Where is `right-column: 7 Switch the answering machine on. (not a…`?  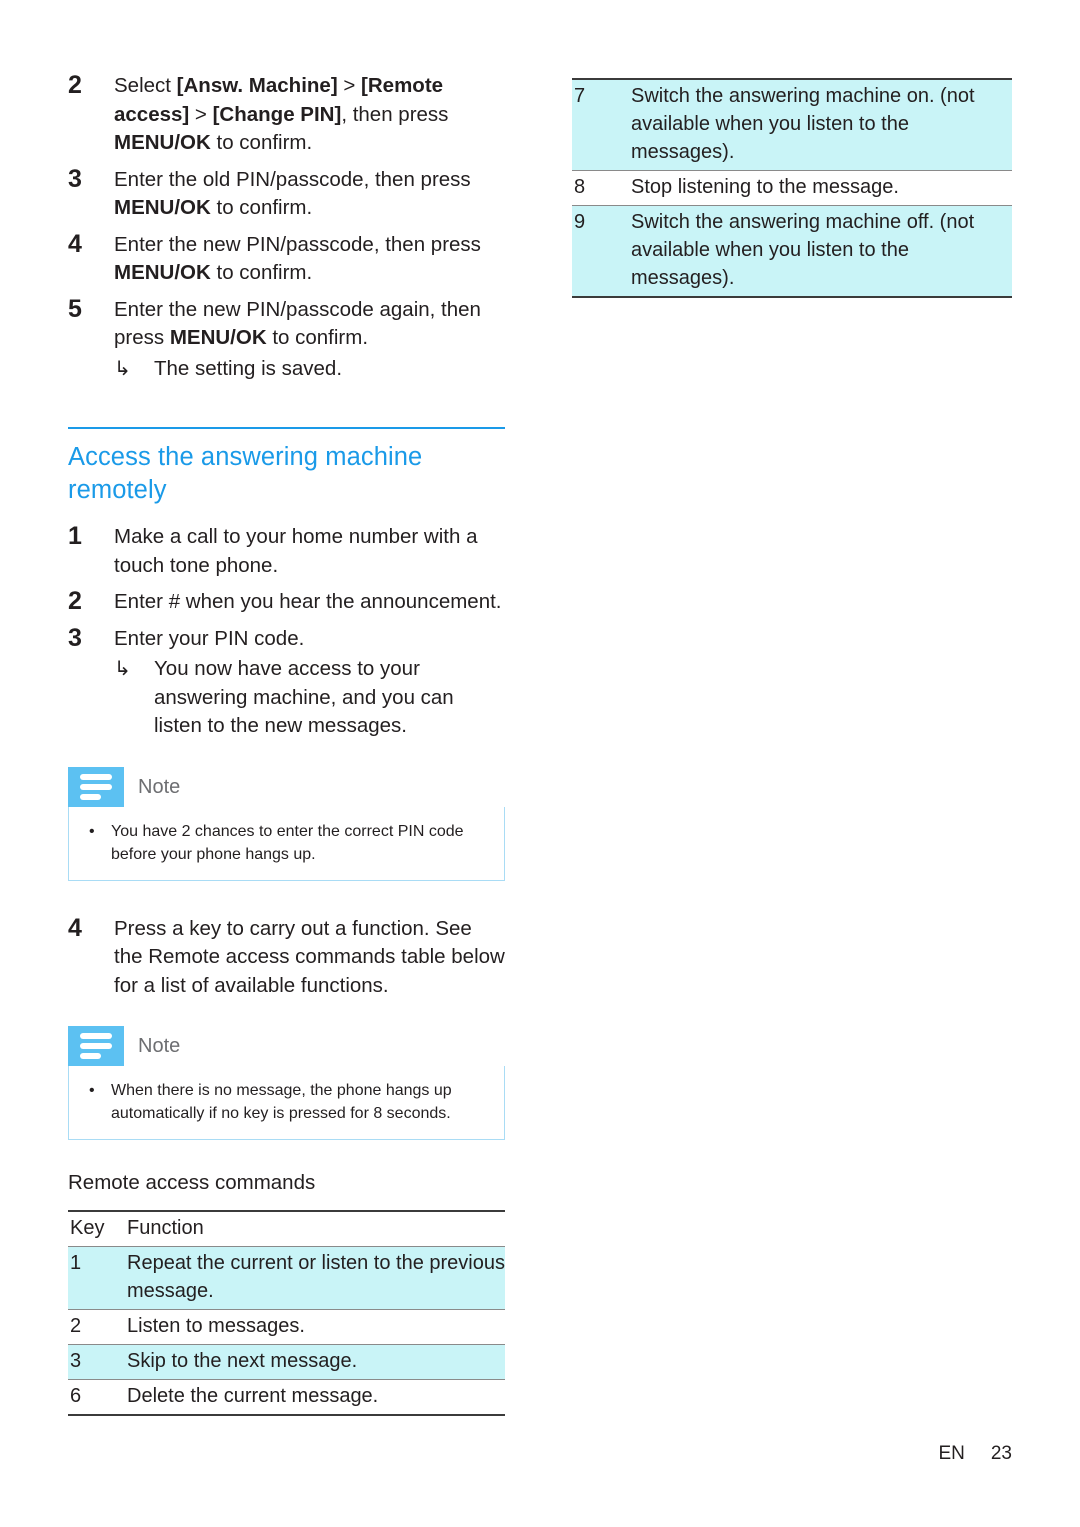 right-column: 7 Switch the answering machine on. (not a… is located at coordinates (792, 188).